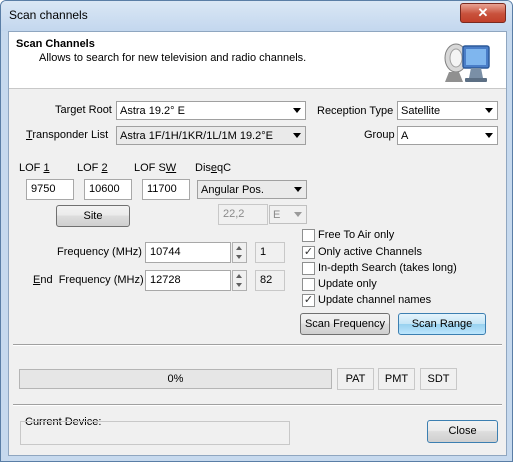 The image size is (513, 462). I want to click on diseqc-select: Angular Pos., so click(252, 189).